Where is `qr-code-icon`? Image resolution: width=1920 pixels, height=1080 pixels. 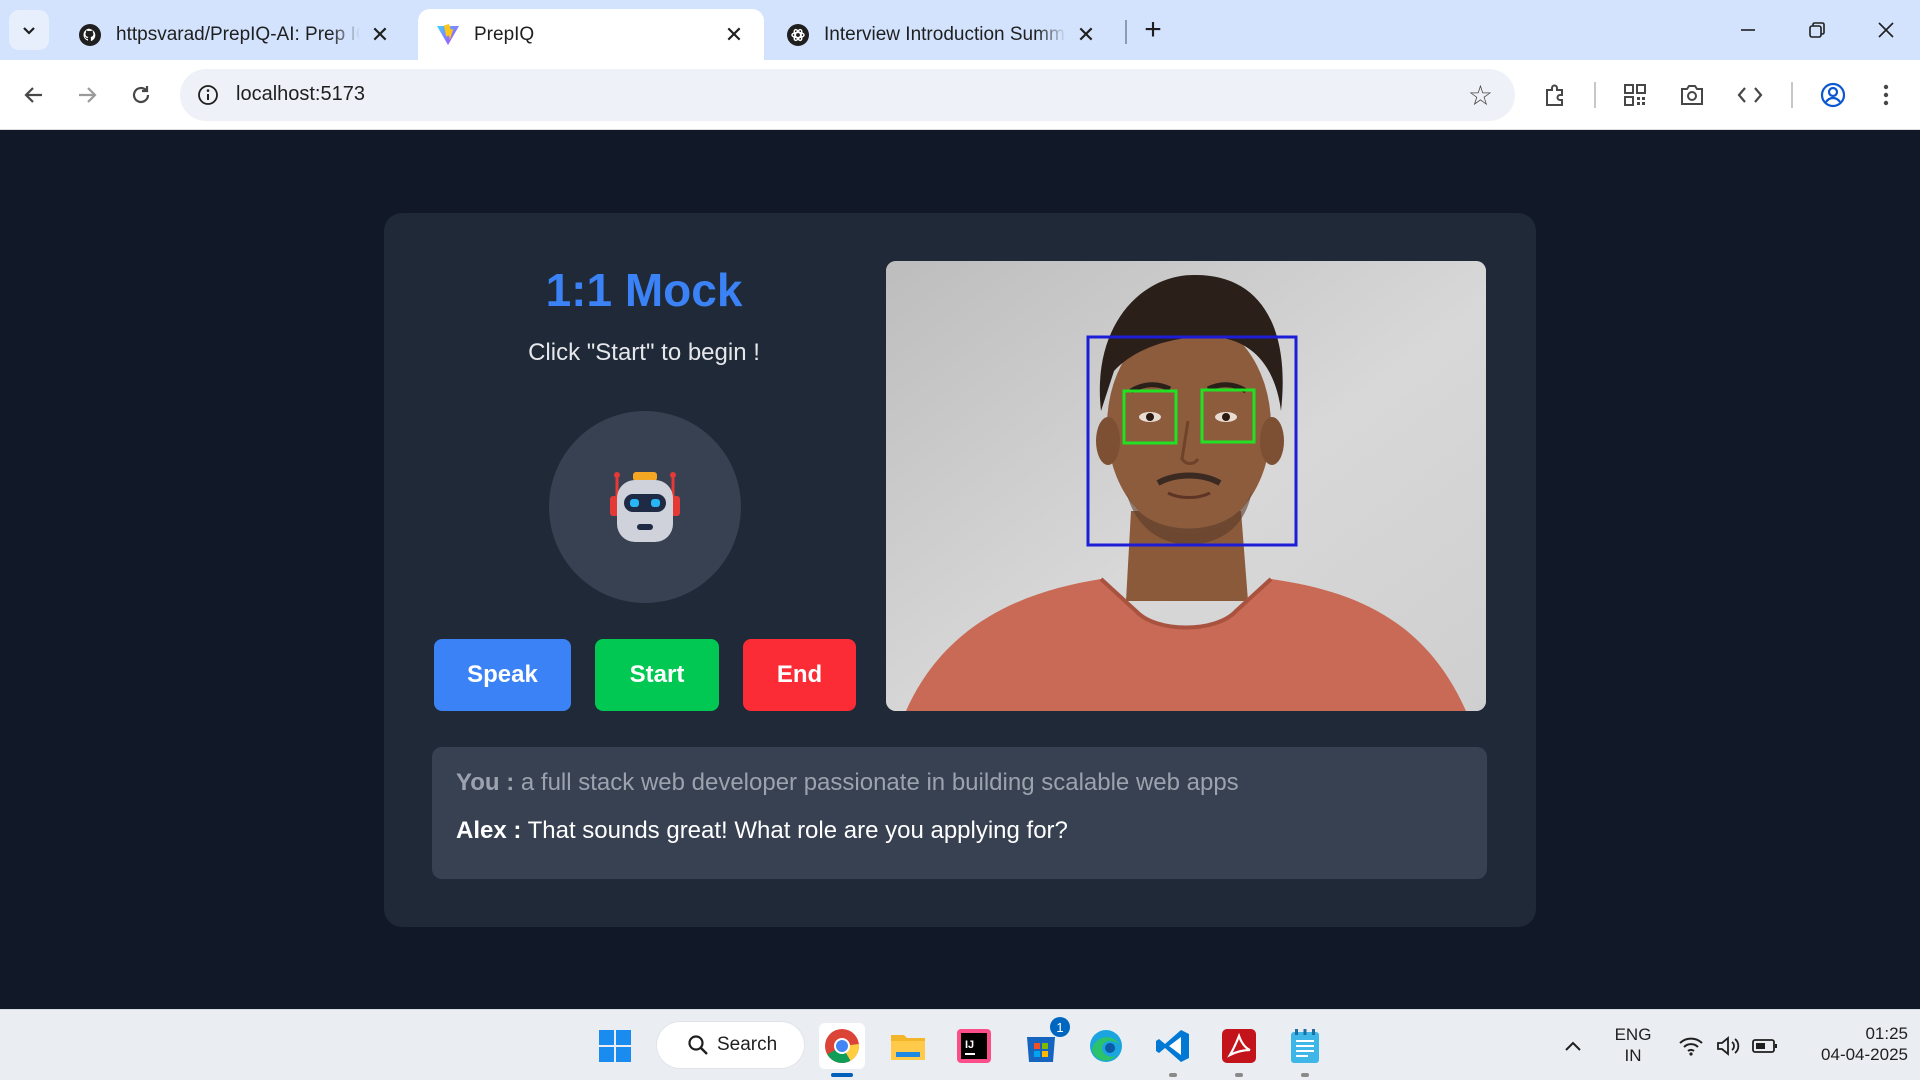
qr-code-icon is located at coordinates (1635, 95).